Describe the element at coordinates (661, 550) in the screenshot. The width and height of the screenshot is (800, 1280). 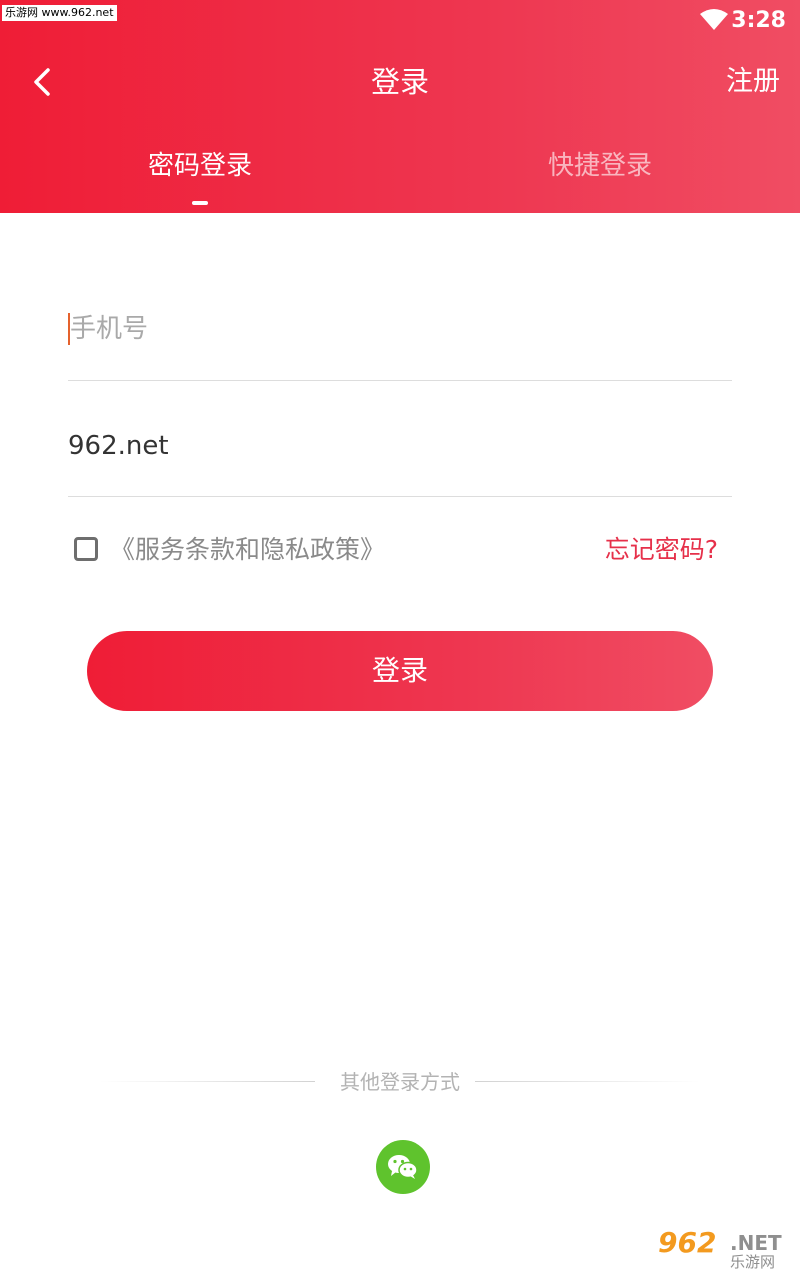
I see `forgot-password-link: 忘记密码?` at that location.